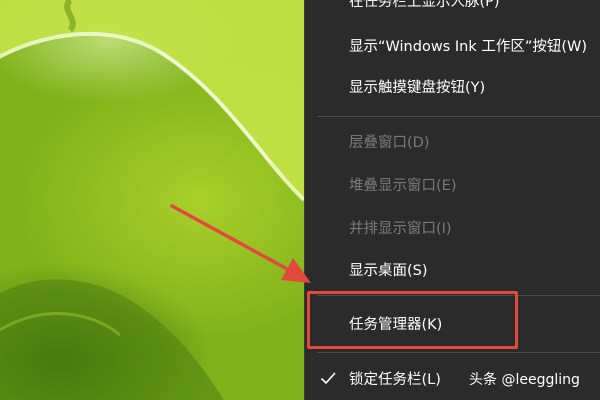 This screenshot has height=400, width=600. Describe the element at coordinates (524, 380) in the screenshot. I see `watermark: 头条 @leeggling` at that location.